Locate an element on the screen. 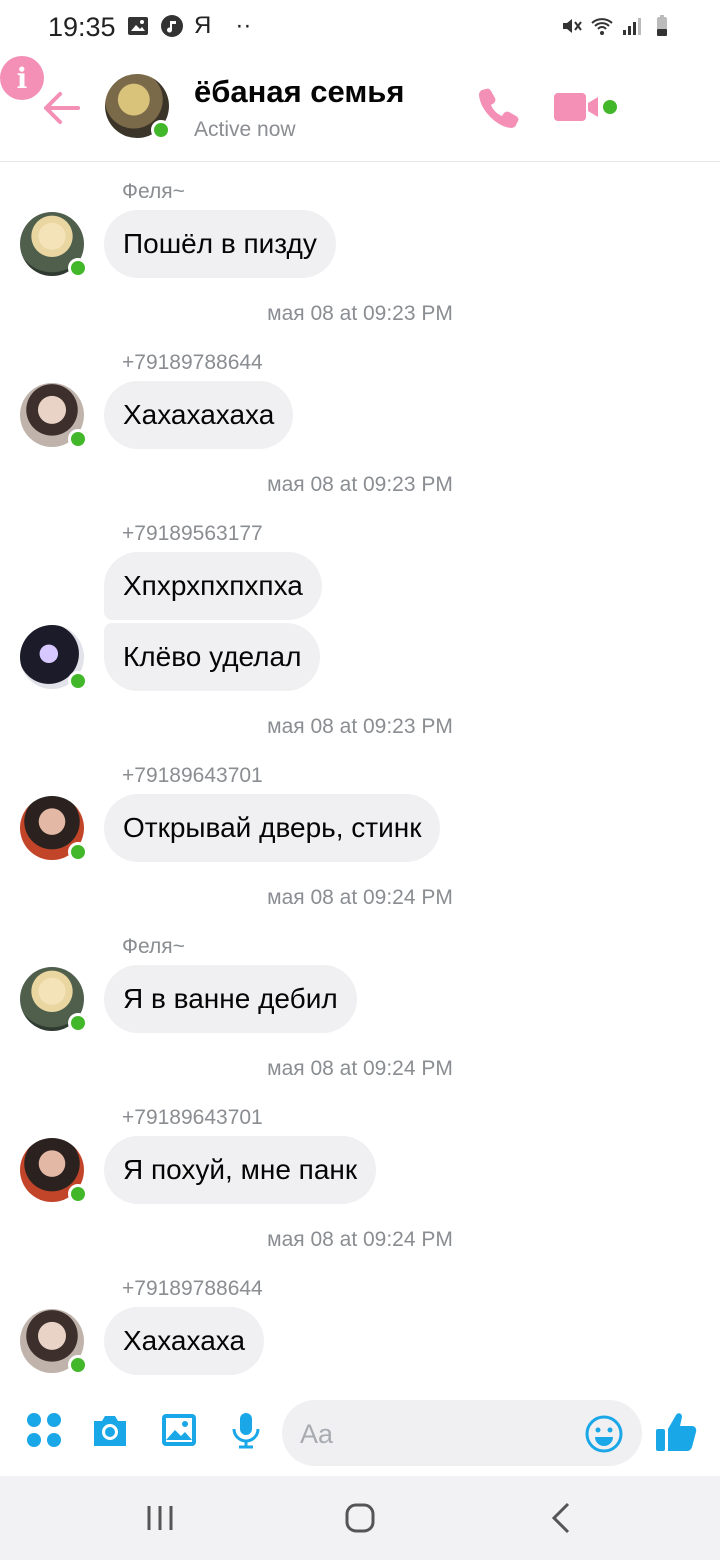  chat-header: ёбаная семья Active now i is located at coordinates (360, 109).